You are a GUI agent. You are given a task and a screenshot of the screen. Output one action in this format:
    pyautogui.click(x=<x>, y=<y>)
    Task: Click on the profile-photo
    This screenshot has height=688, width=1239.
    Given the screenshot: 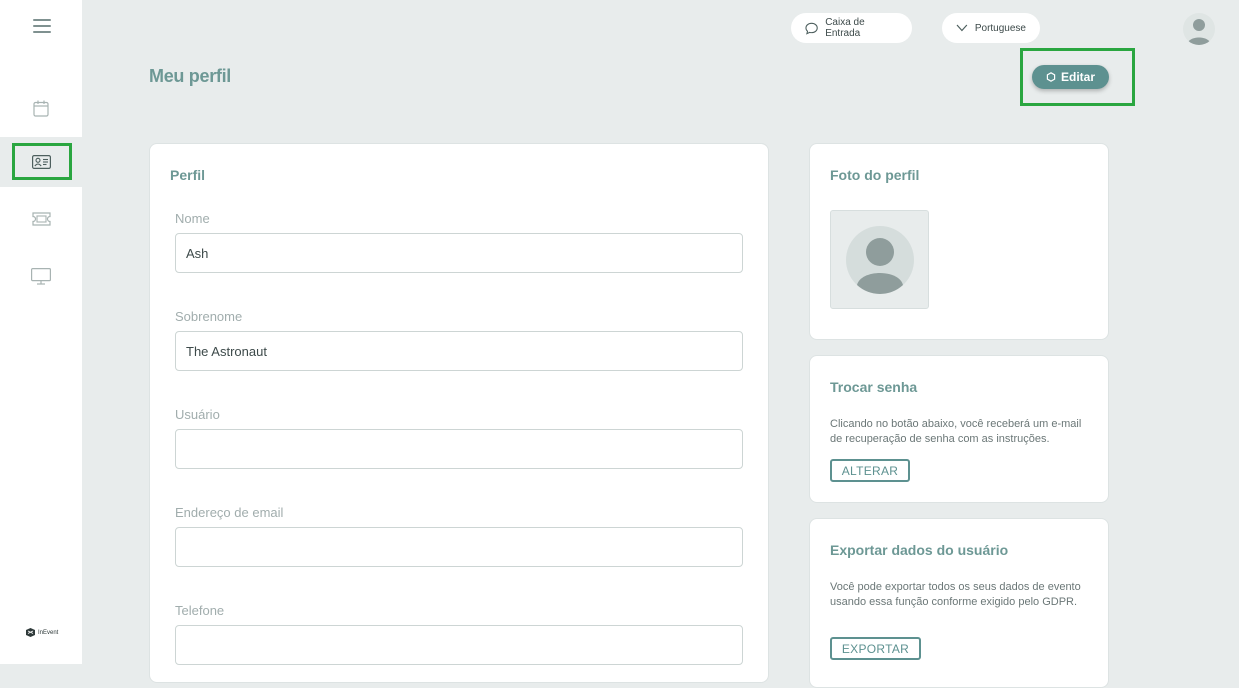 What is the action you would take?
    pyautogui.click(x=879, y=259)
    